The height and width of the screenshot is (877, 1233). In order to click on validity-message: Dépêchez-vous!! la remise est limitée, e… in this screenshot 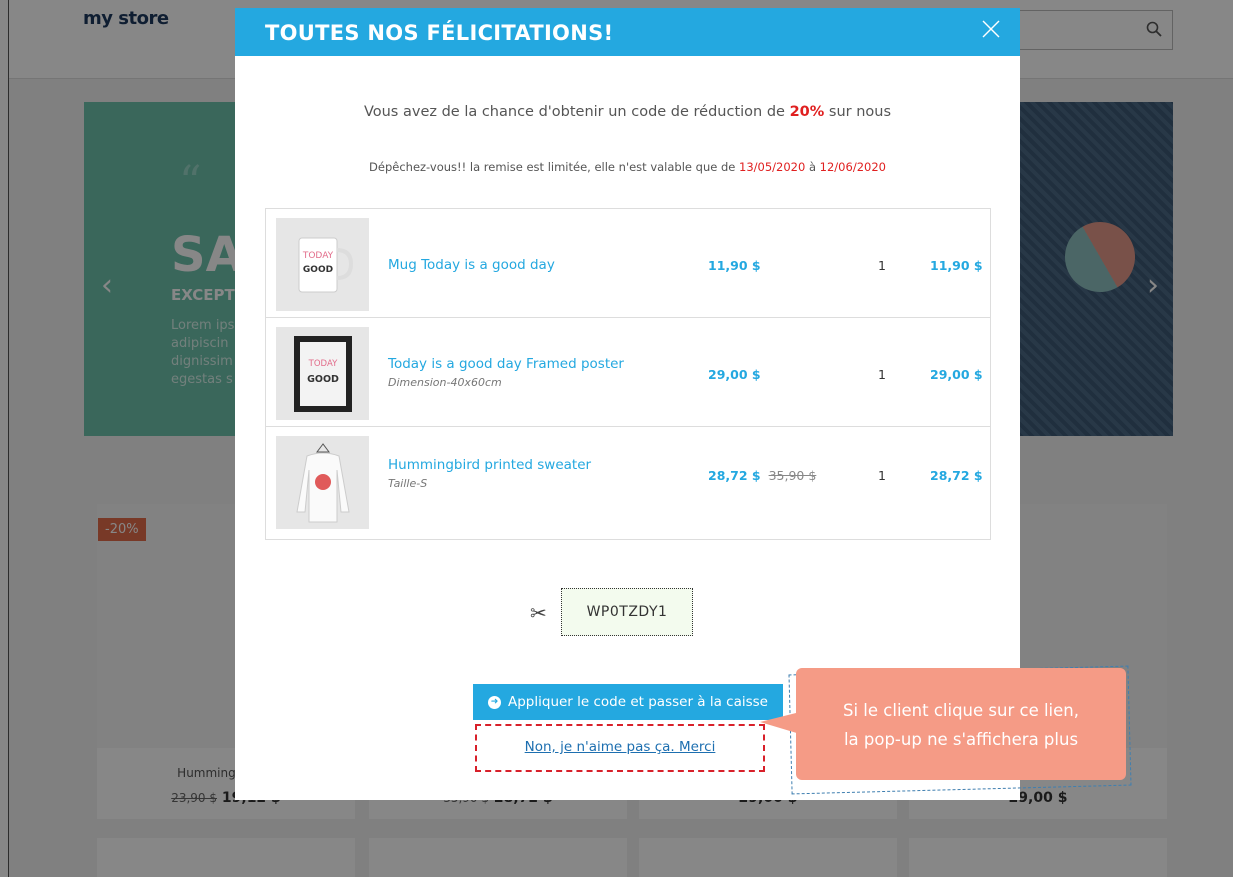, I will do `click(627, 167)`.